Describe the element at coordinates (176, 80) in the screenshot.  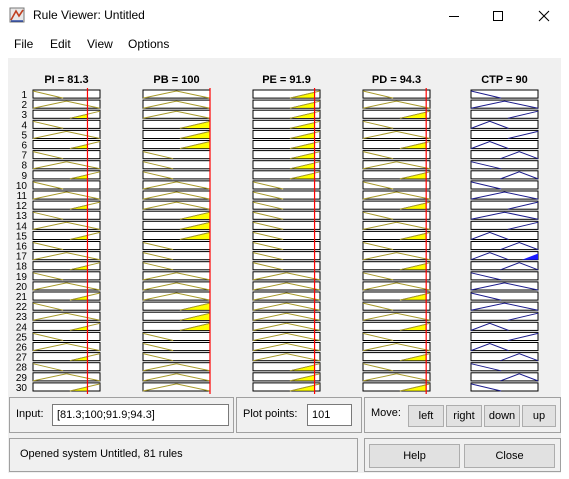
I see `column-label: PB = 100` at that location.